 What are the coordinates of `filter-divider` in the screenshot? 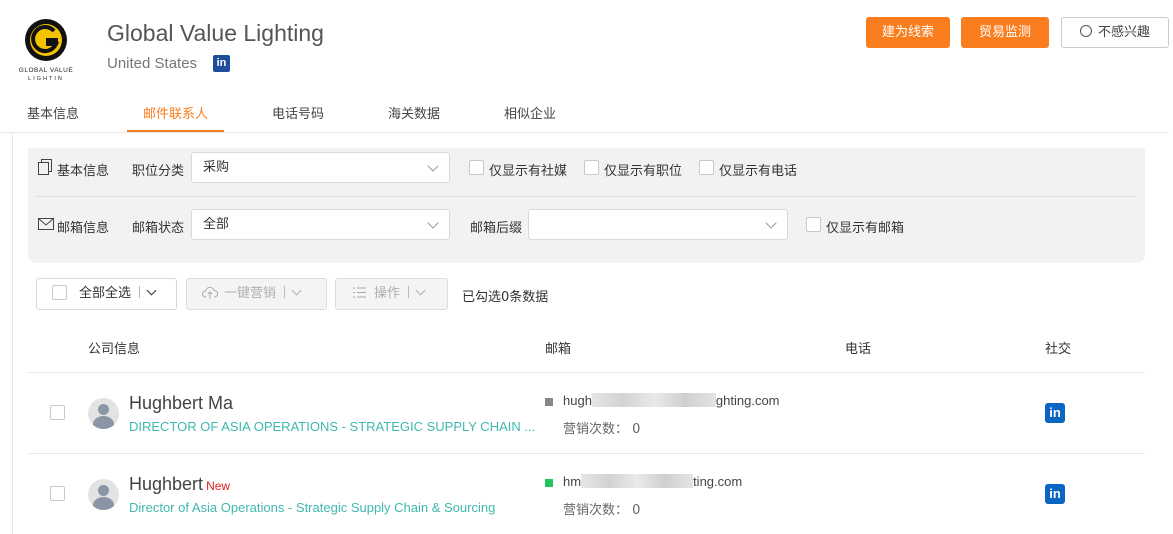 It's located at (585, 196).